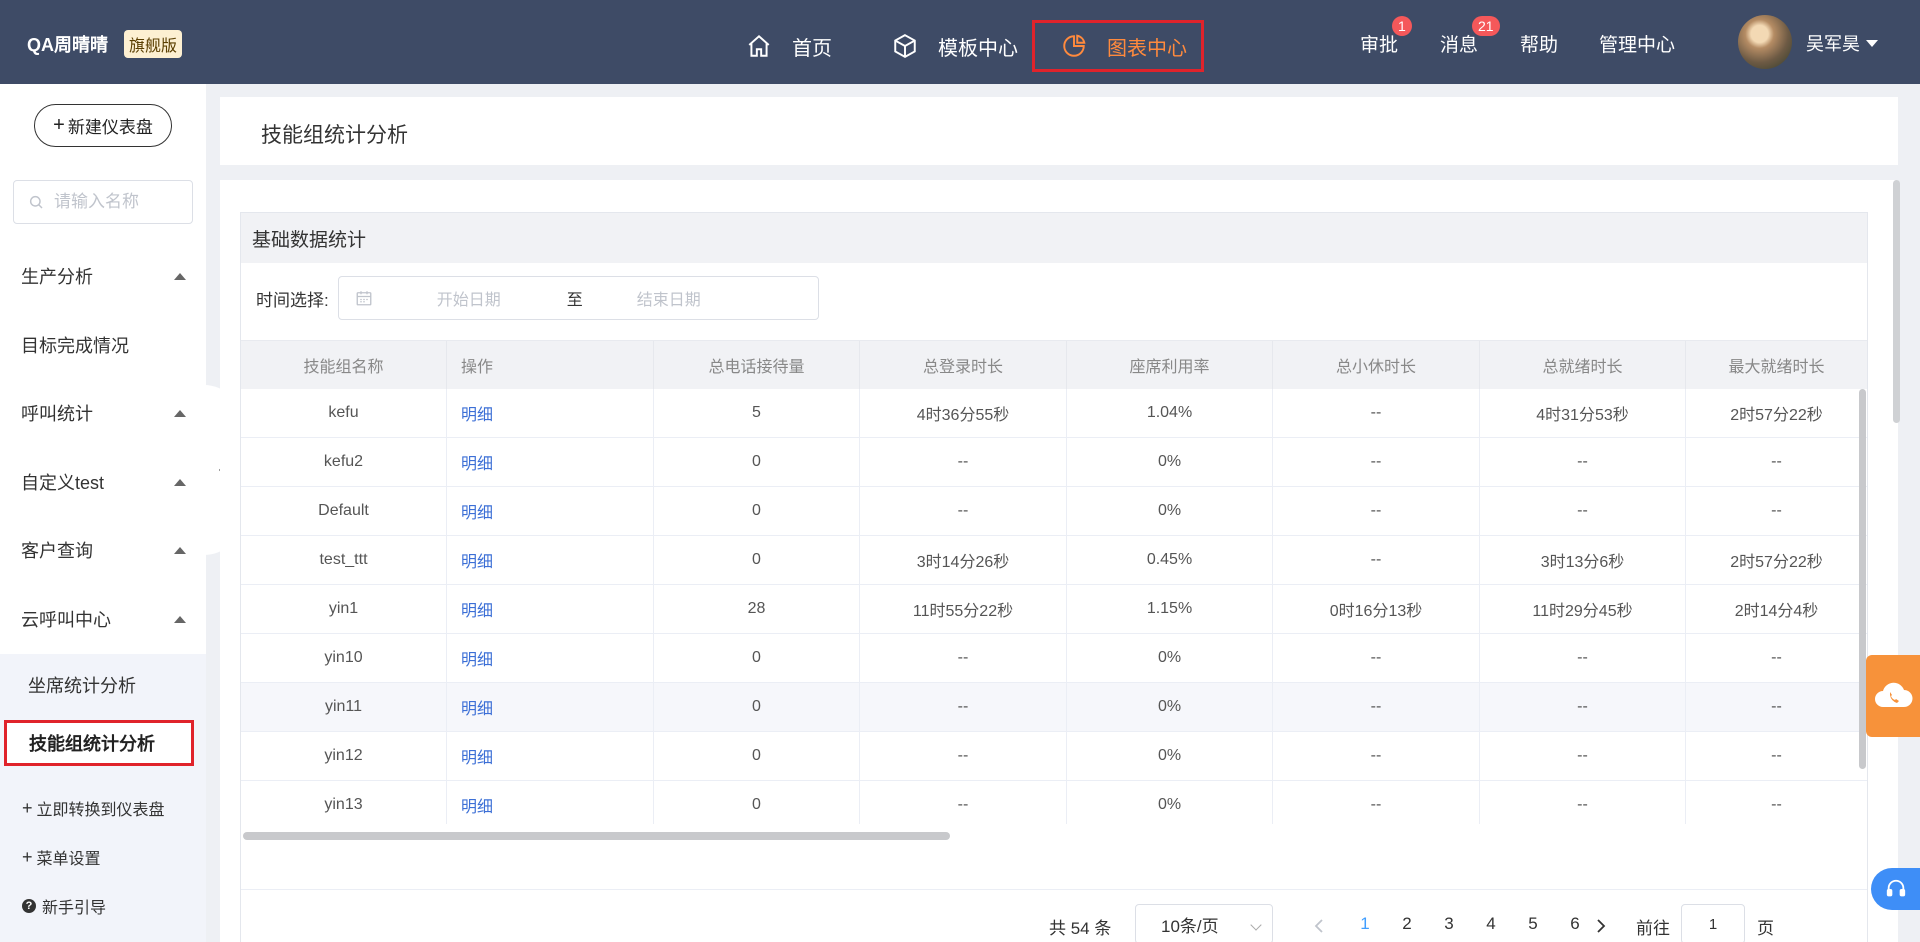 The height and width of the screenshot is (942, 1920). Describe the element at coordinates (757, 413) in the screenshot. I see `table-cell: 5` at that location.